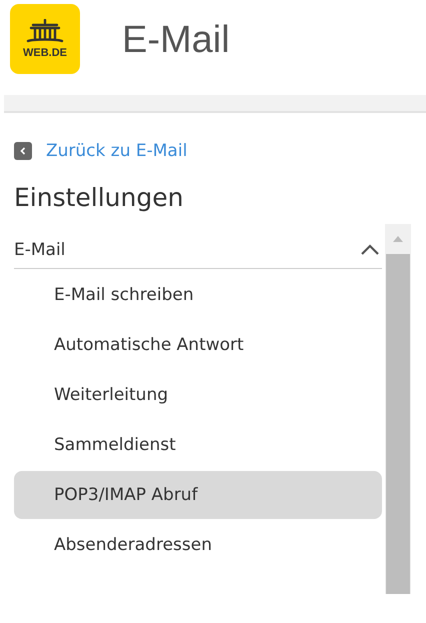 The image size is (426, 623). I want to click on scrollbar-thumb, so click(398, 424).